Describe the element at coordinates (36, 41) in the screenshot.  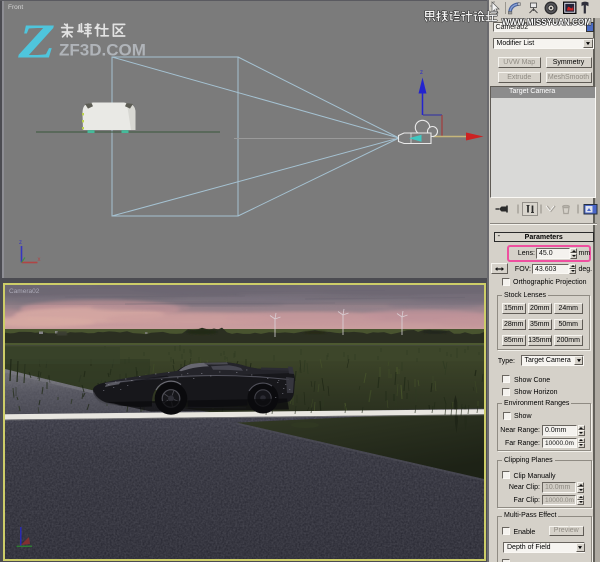
I see `svg-text: Z` at that location.